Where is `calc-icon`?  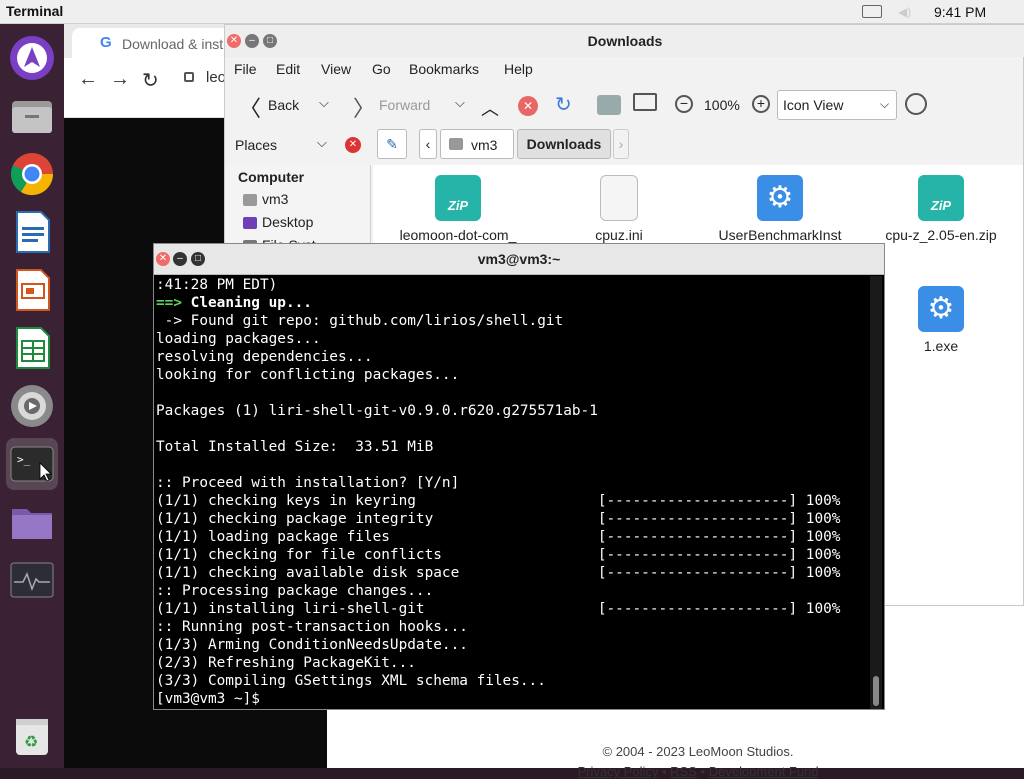
calc-icon is located at coordinates (32, 348).